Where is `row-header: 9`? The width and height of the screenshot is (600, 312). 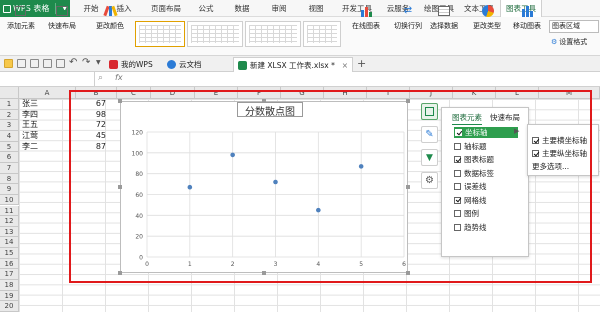 row-header: 9 is located at coordinates (9, 189).